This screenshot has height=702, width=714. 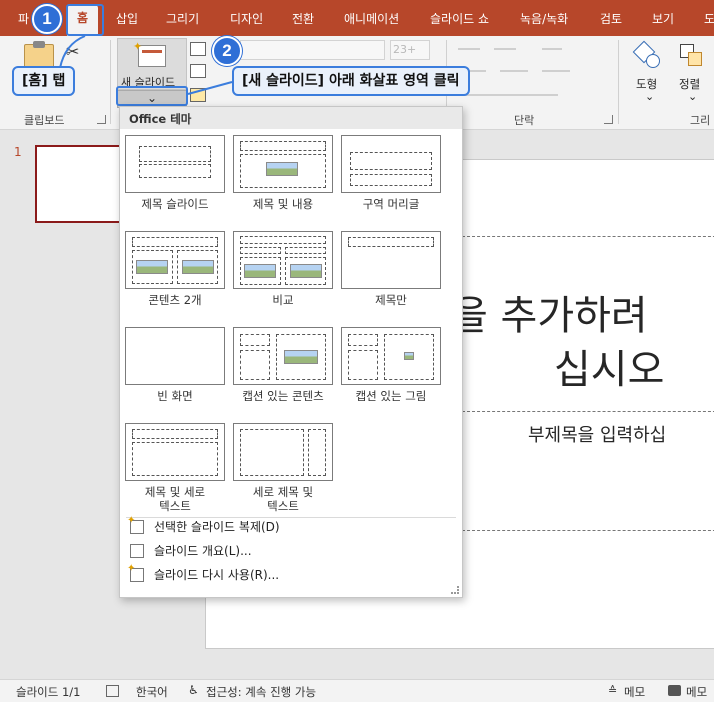 I want to click on outline-icon, so click(x=137, y=551).